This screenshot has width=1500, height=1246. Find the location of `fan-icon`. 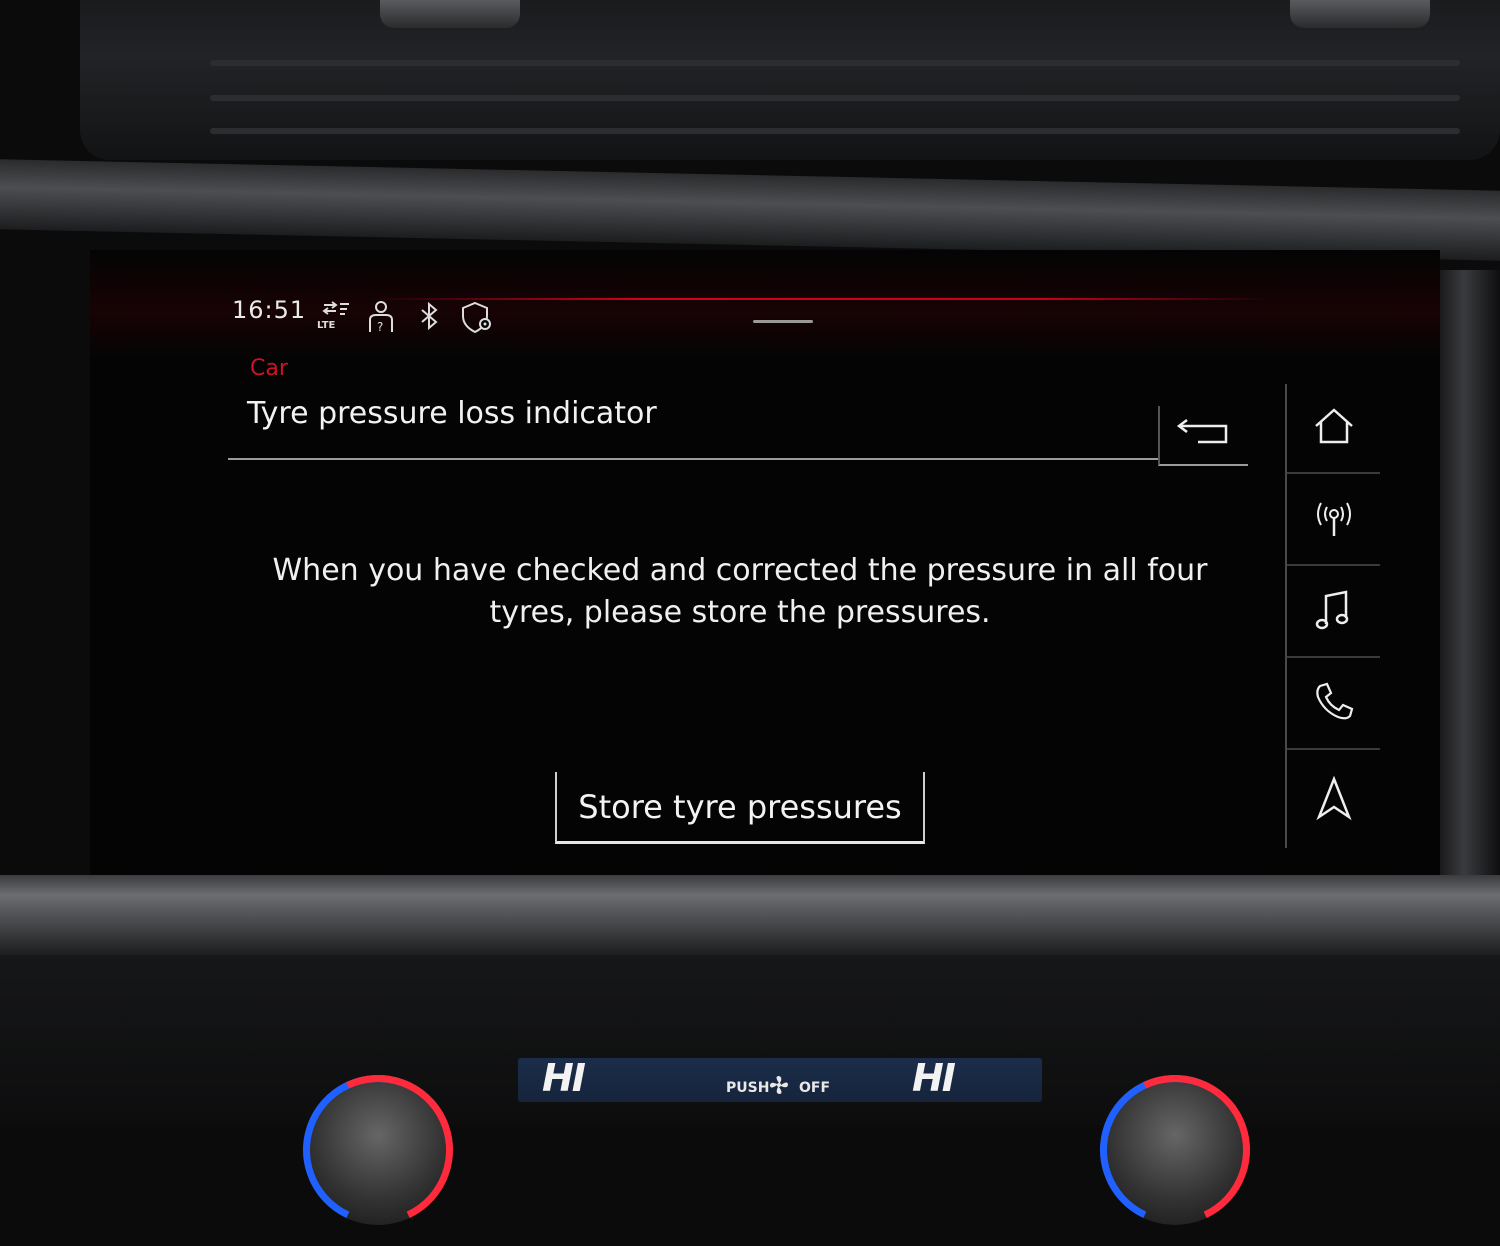

fan-icon is located at coordinates (779, 1085).